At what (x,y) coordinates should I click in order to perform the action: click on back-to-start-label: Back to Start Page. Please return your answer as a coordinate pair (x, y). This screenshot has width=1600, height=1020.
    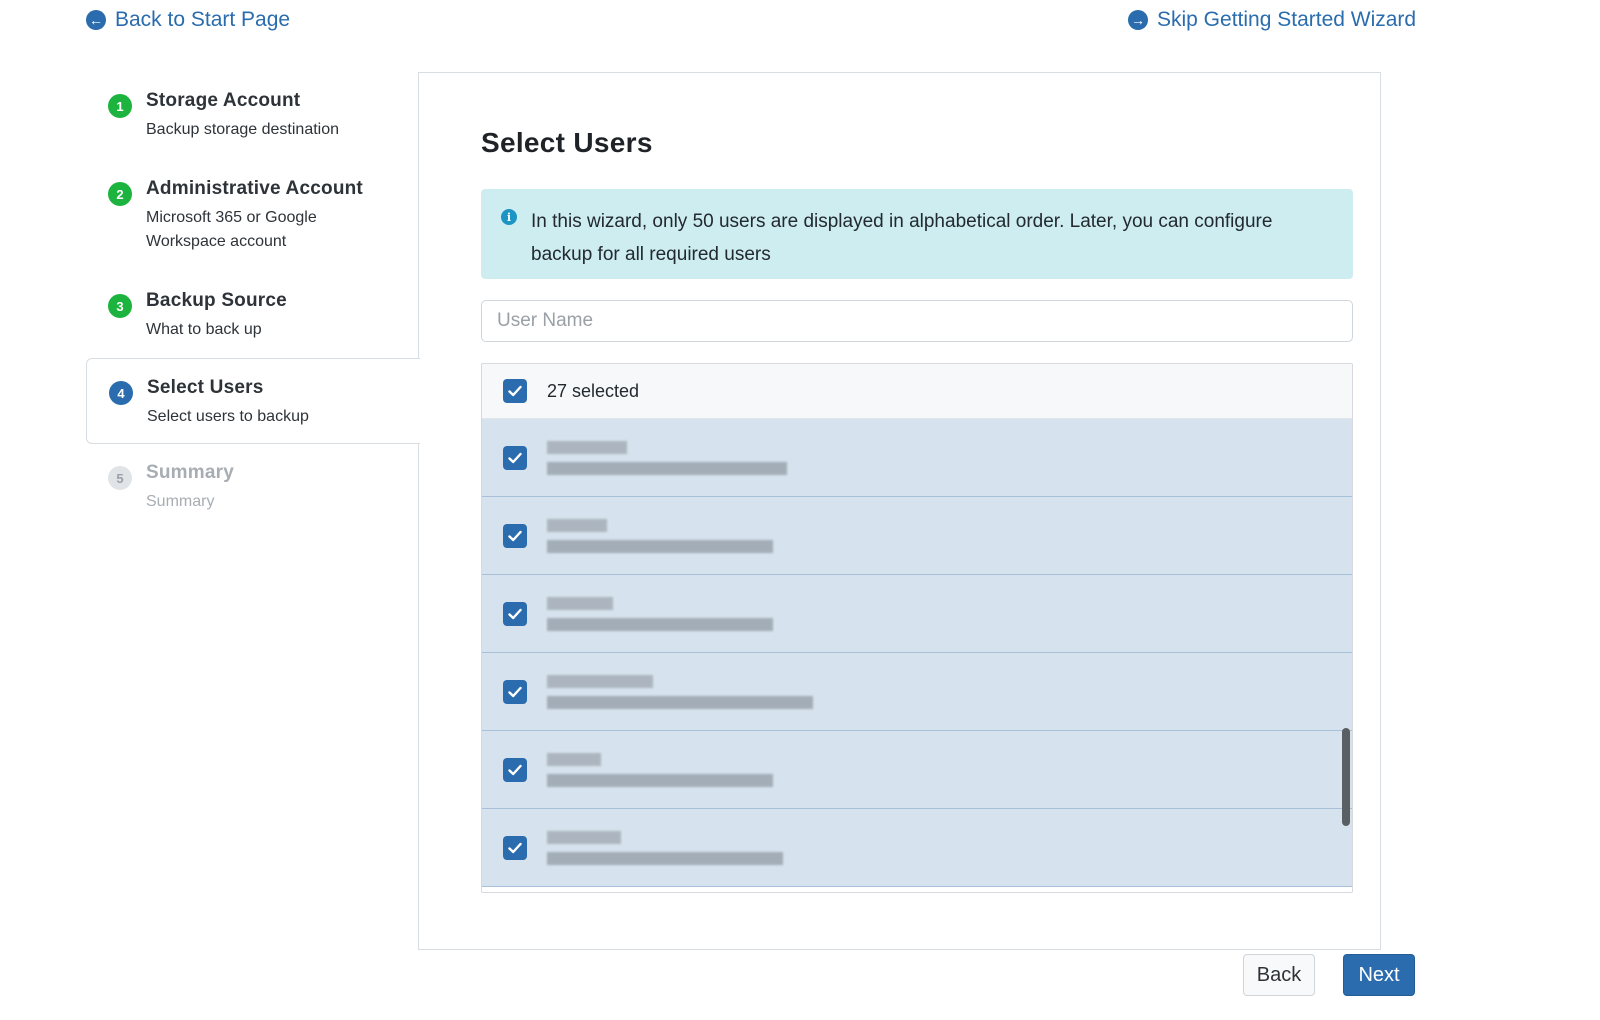
    Looking at the image, I should click on (203, 19).